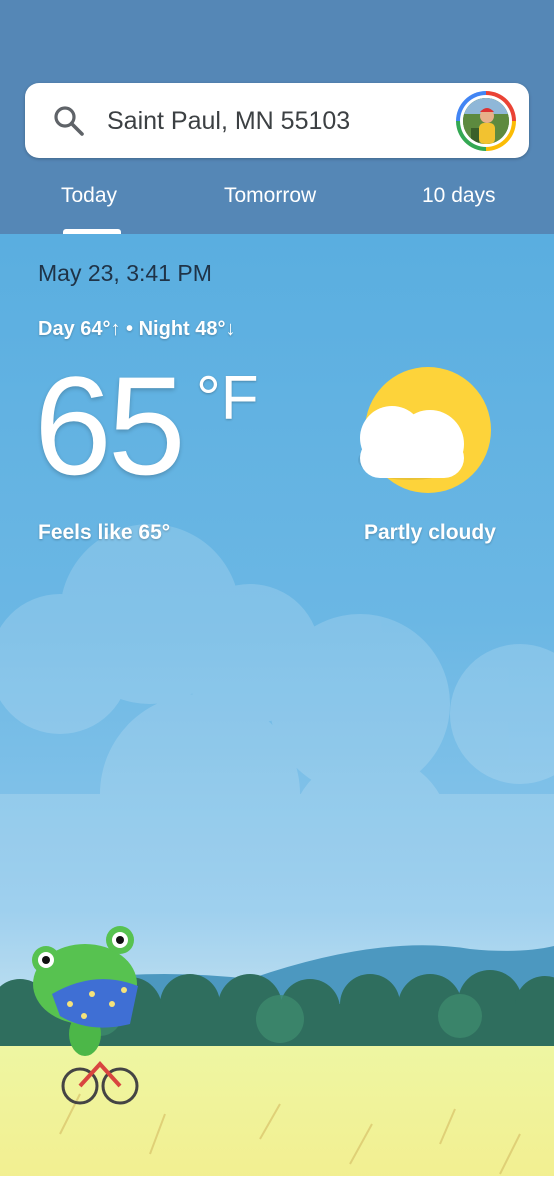 This screenshot has height=1200, width=554. What do you see at coordinates (69, 121) in the screenshot?
I see `search-icon` at bounding box center [69, 121].